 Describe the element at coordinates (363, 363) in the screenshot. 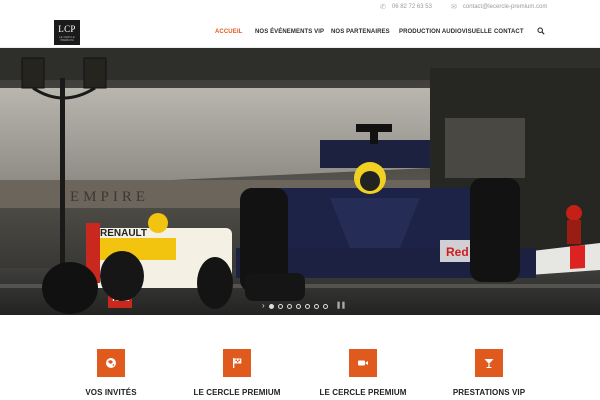

I see `video-camera-icon` at that location.